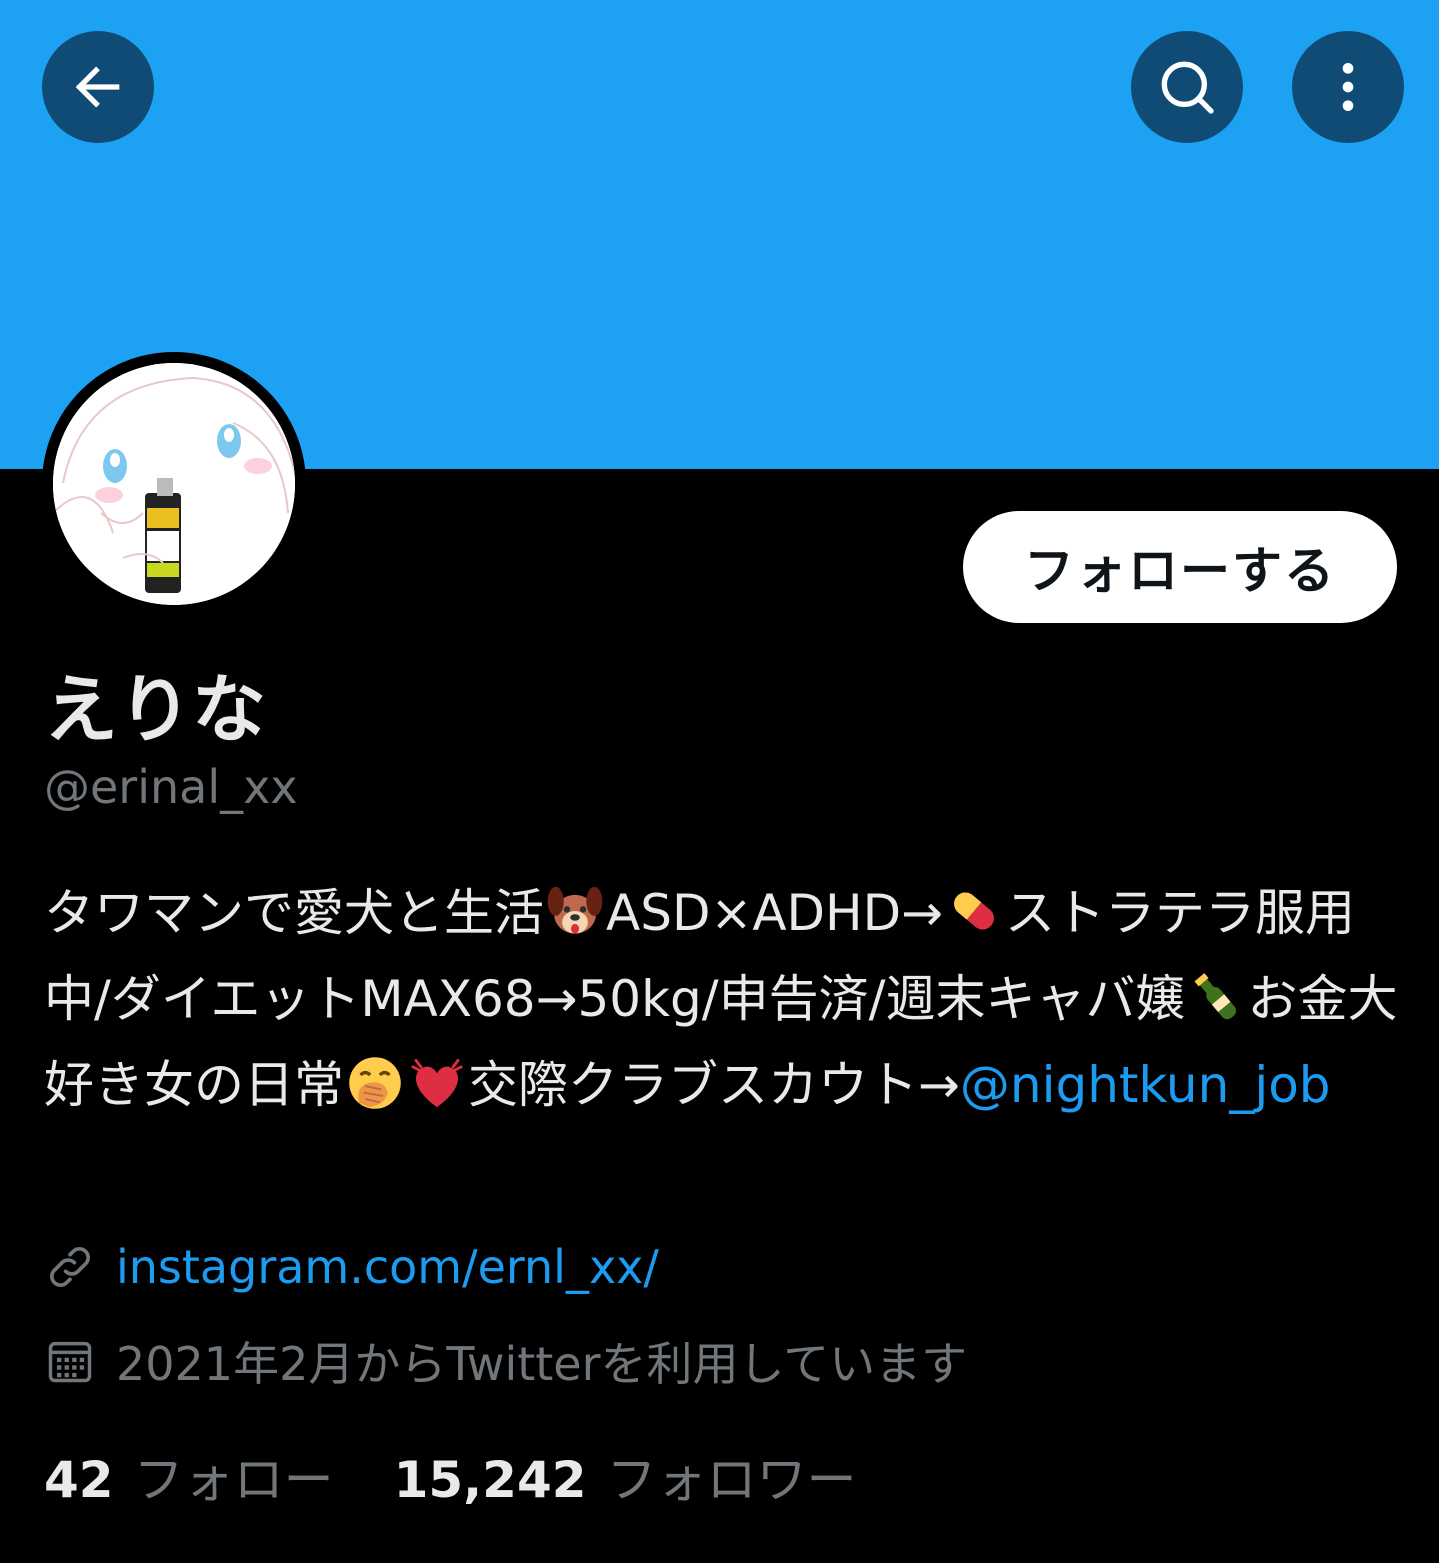 This screenshot has width=1439, height=1563. I want to click on followers-label: フォロワー, so click(731, 1480).